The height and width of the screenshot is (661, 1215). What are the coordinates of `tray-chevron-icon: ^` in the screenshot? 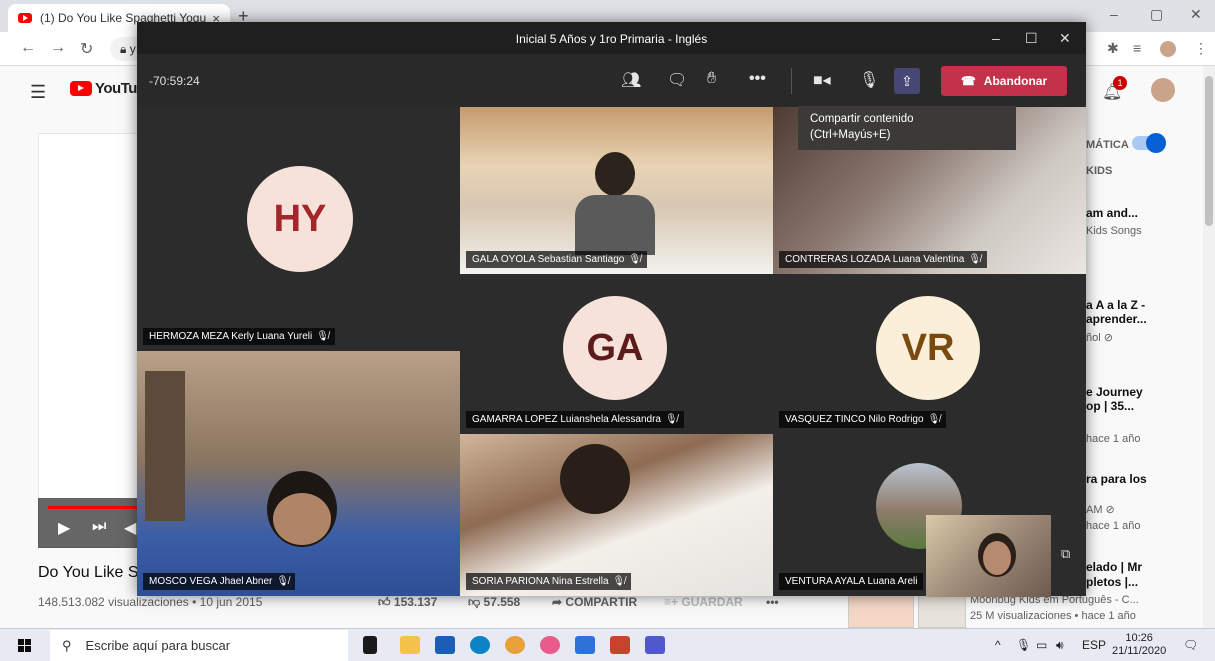 It's located at (998, 645).